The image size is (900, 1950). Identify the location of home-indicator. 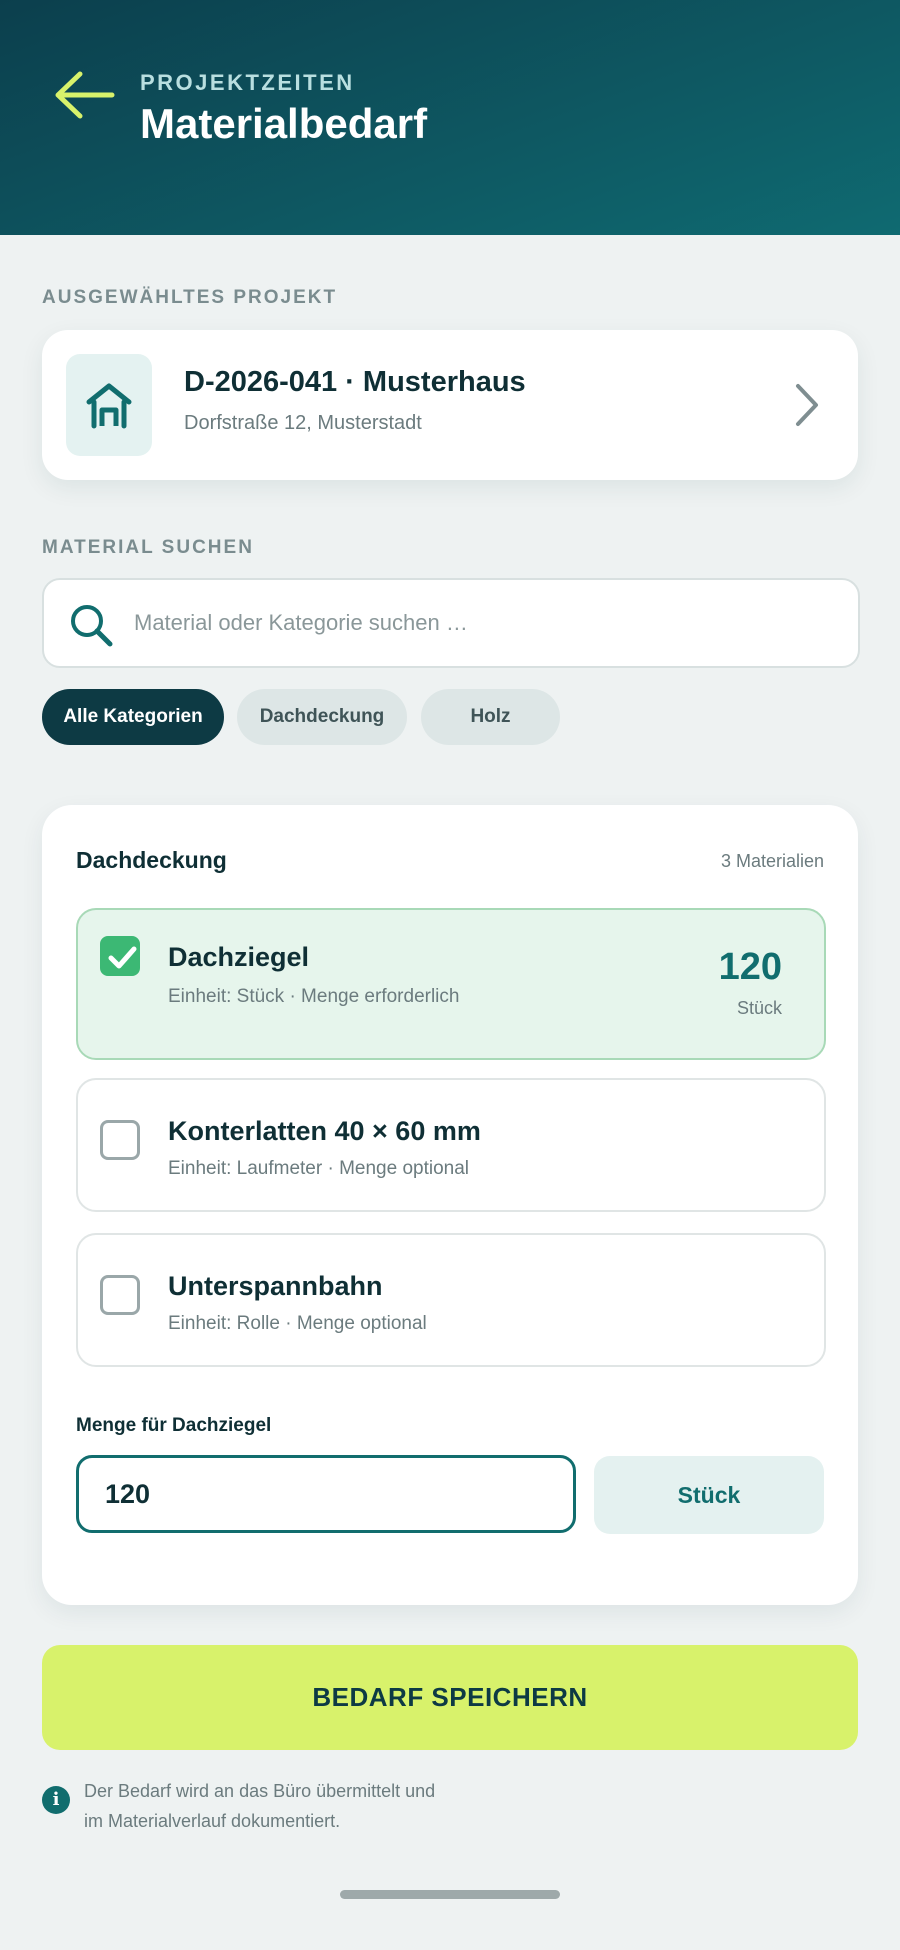
(450, 1894).